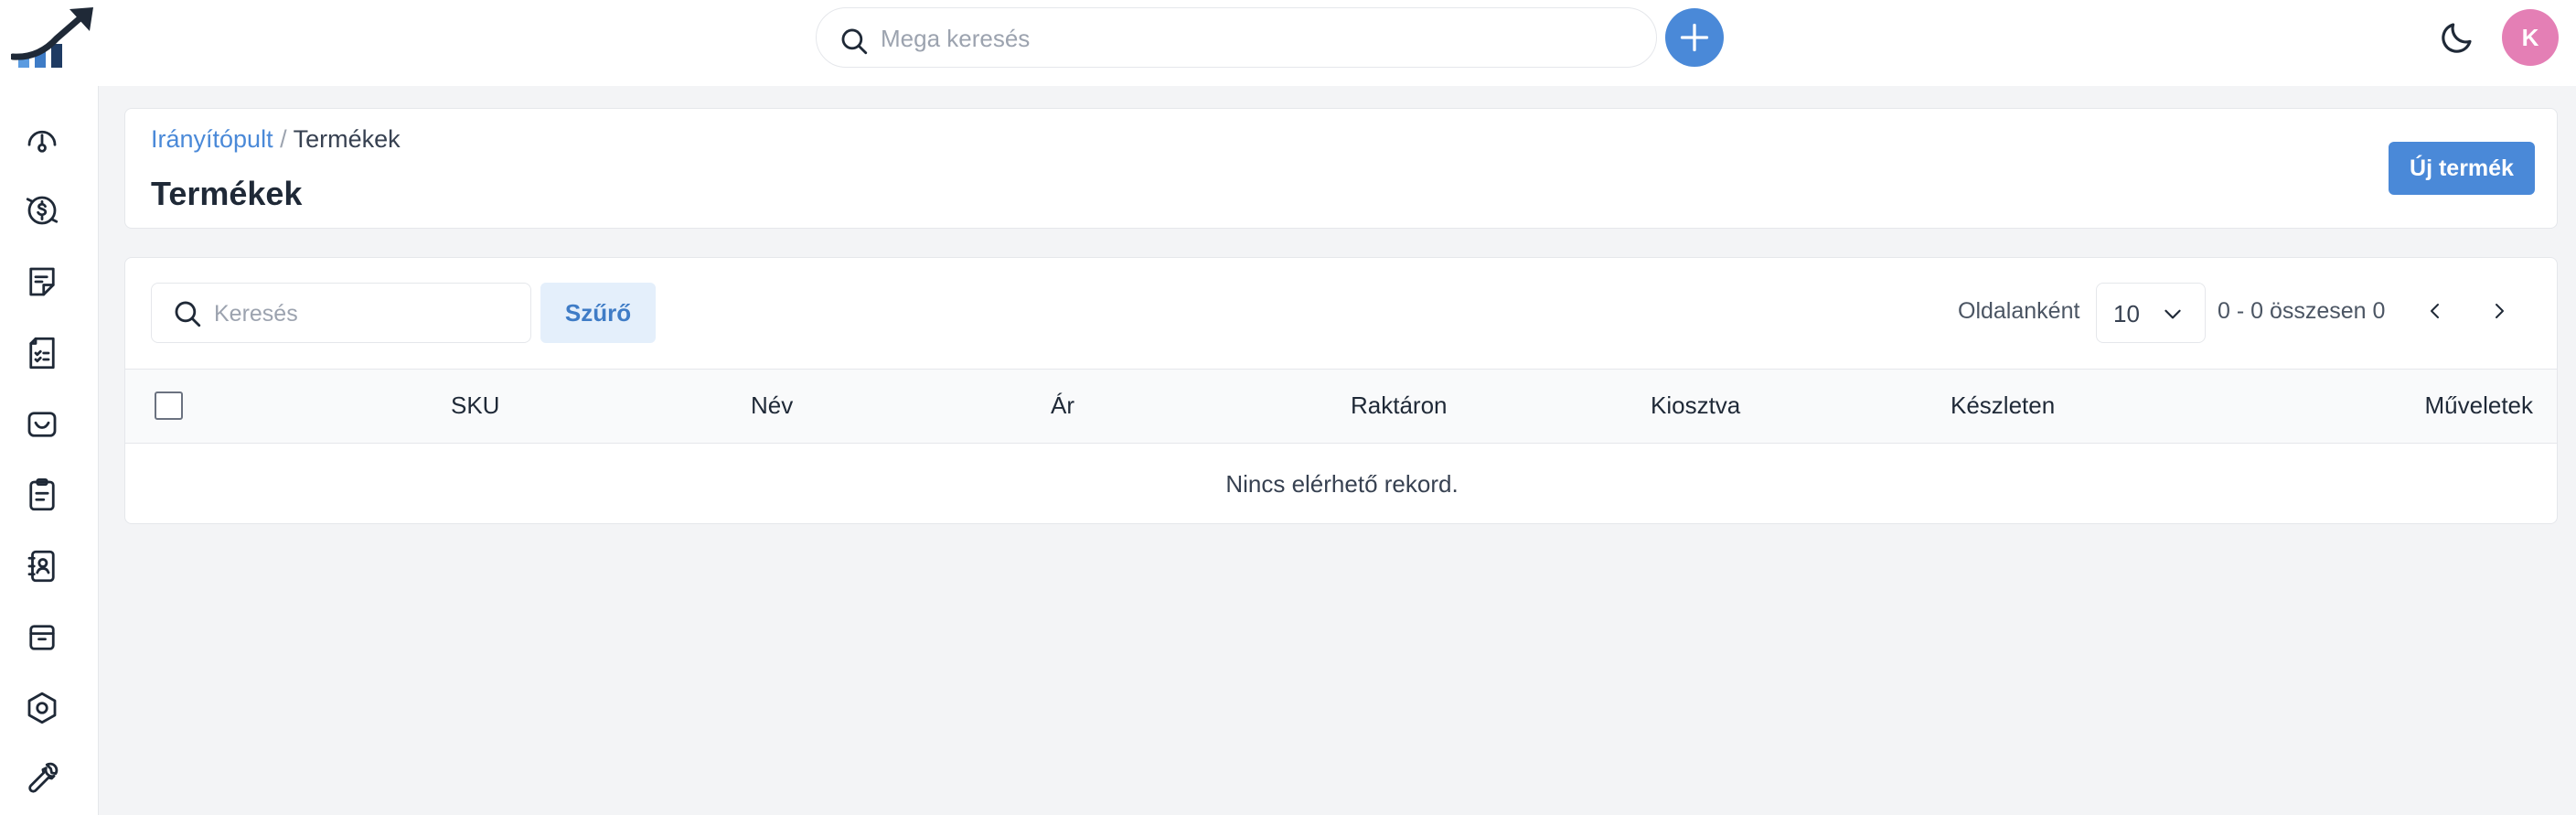  What do you see at coordinates (365, 314) in the screenshot?
I see `table-search-input` at bounding box center [365, 314].